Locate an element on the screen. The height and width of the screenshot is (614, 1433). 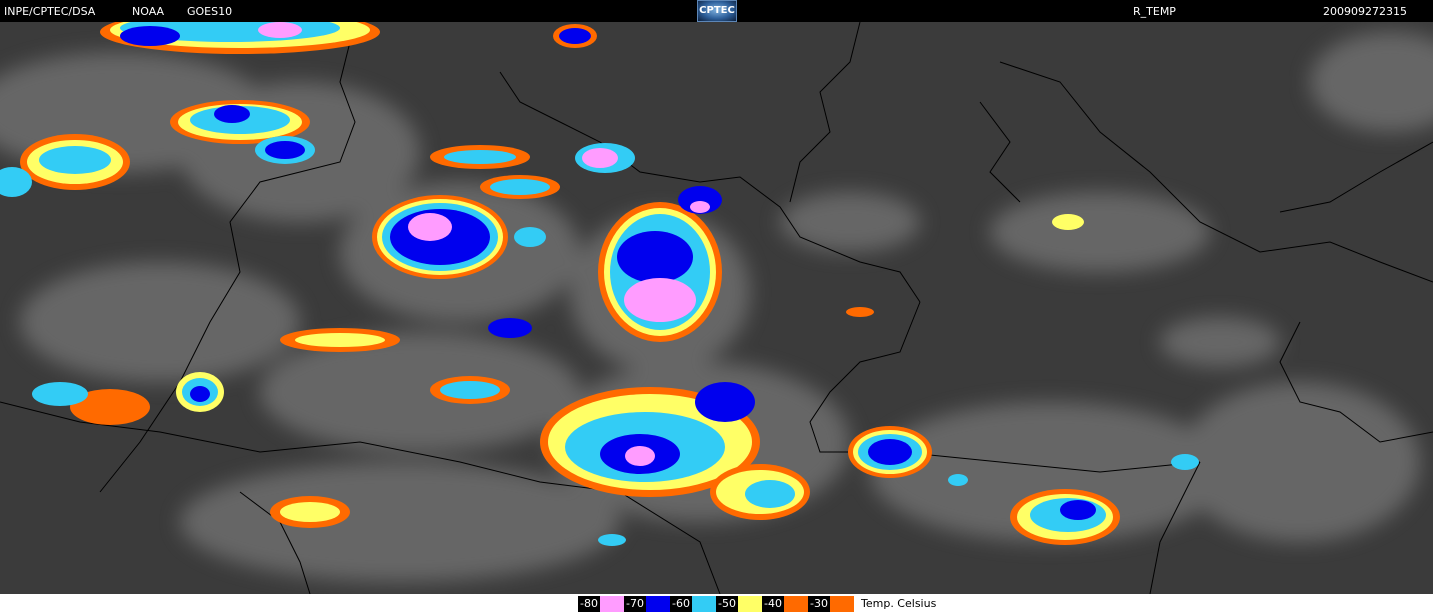
product-label: R_TEMP is located at coordinates (1154, 11).